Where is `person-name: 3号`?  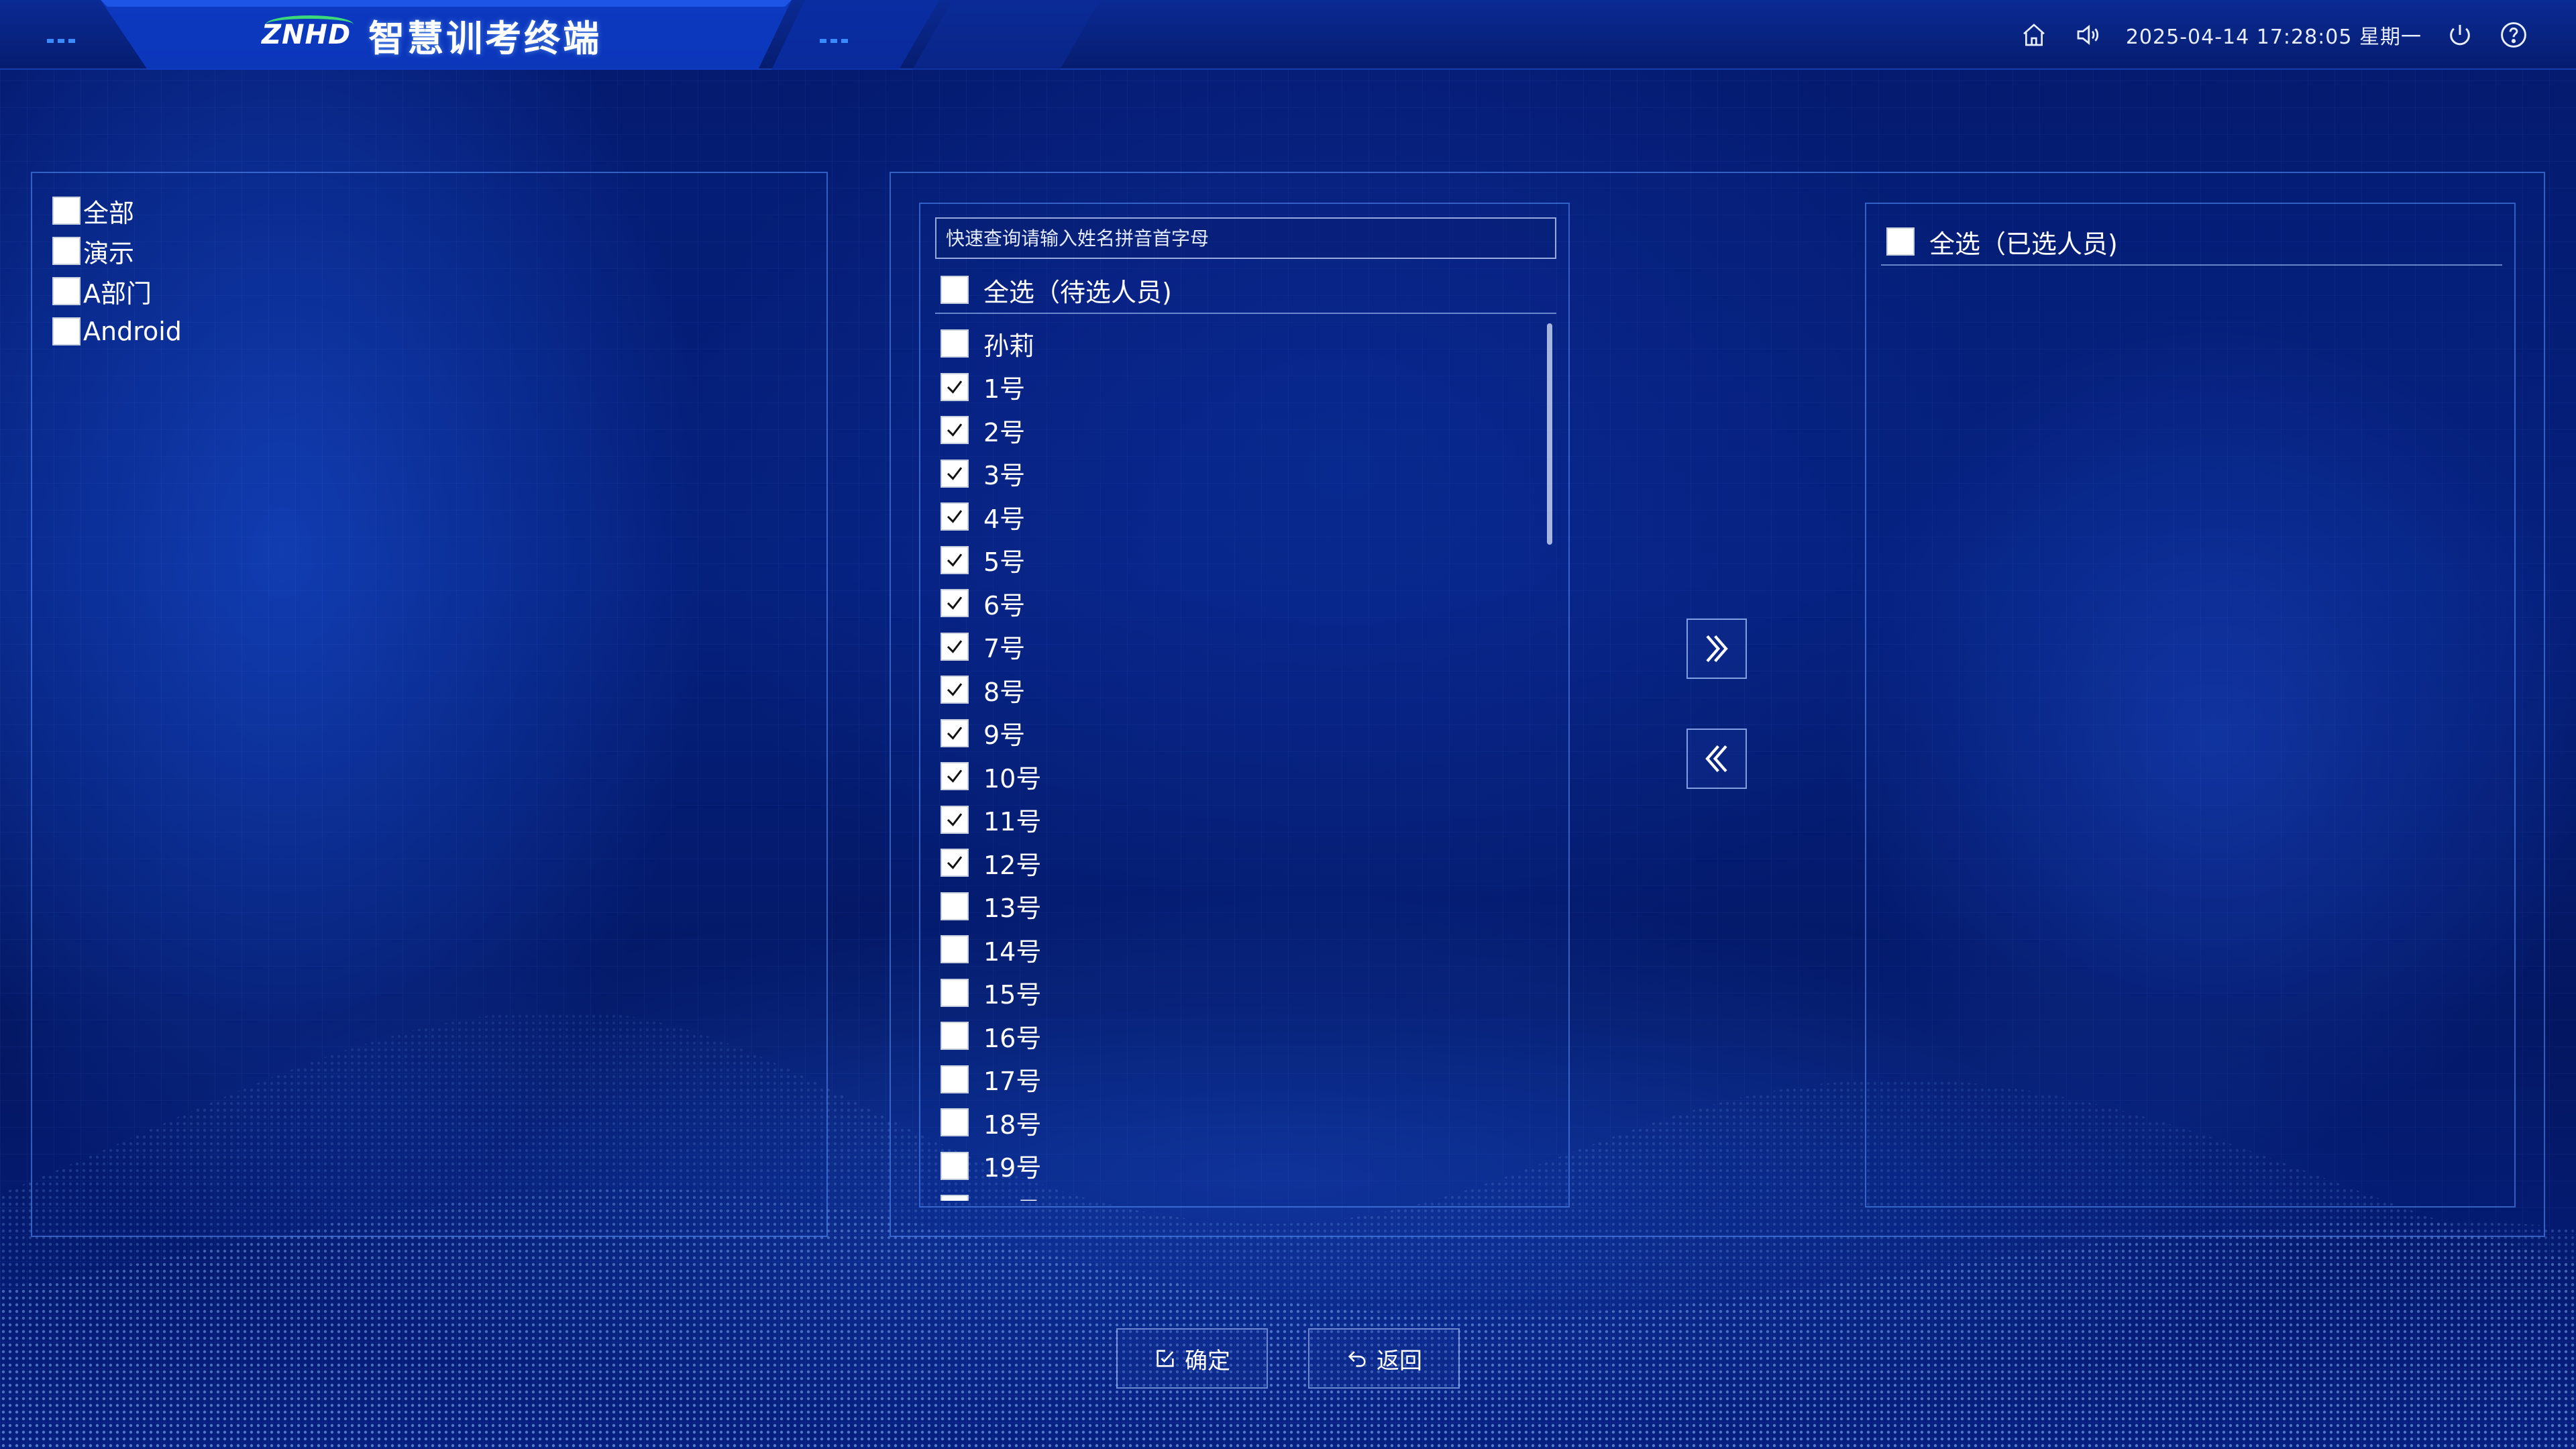 person-name: 3号 is located at coordinates (1004, 476).